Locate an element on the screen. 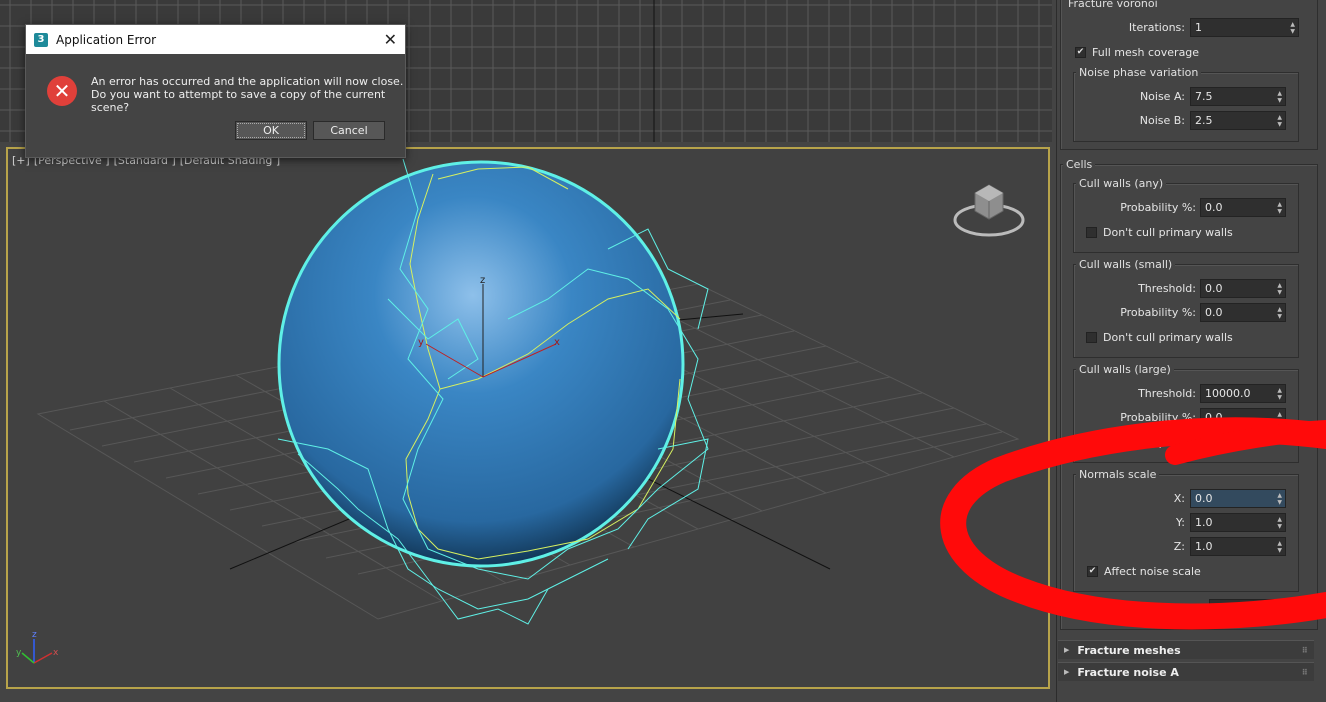 The image size is (1326, 702). cull-small-threshold-label: Threshold: is located at coordinates (1167, 288).